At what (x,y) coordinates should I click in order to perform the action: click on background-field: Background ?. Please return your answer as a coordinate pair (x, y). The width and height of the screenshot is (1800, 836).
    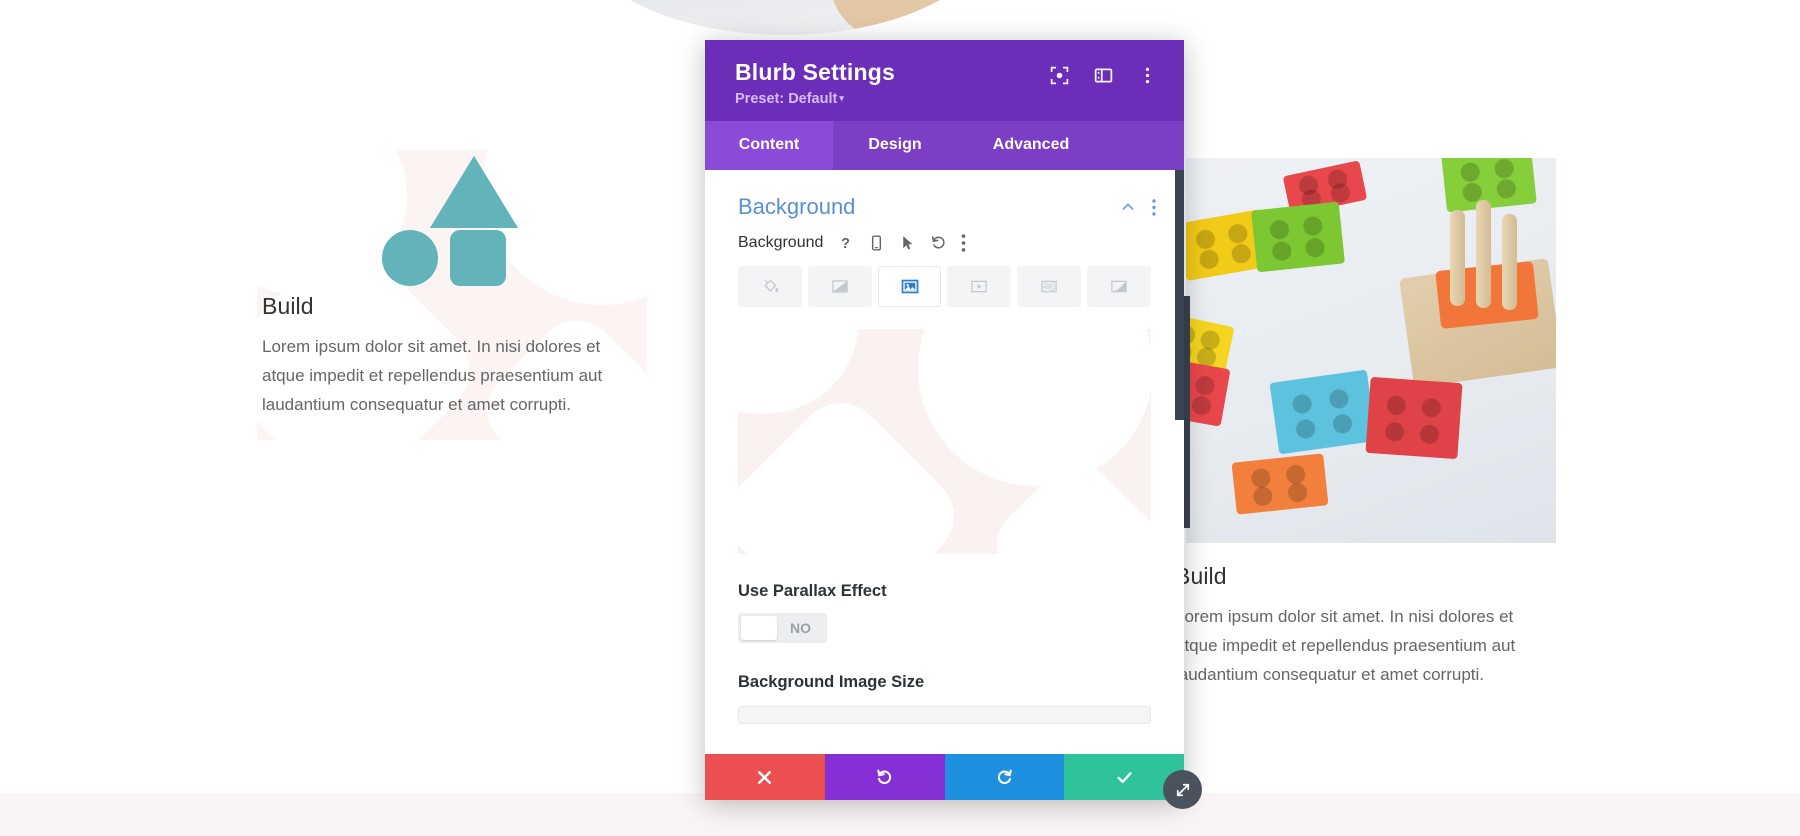
    Looking at the image, I should click on (944, 270).